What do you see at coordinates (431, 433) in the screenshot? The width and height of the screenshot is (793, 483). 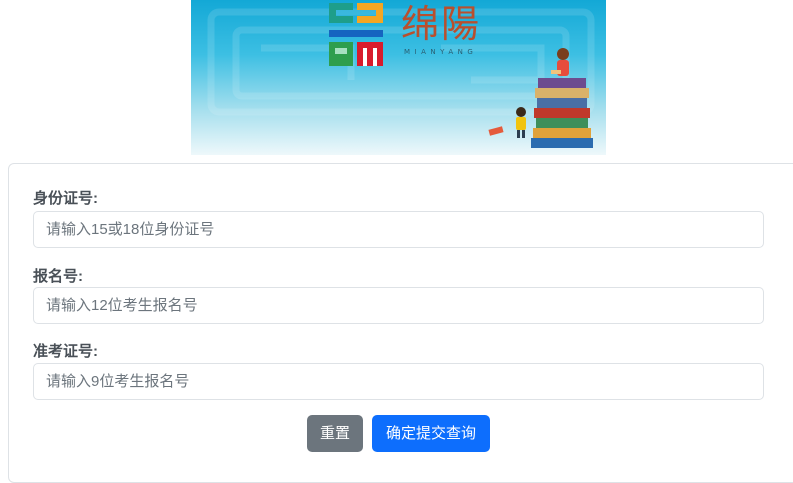 I see `submit-query-button: 确定提交查询` at bounding box center [431, 433].